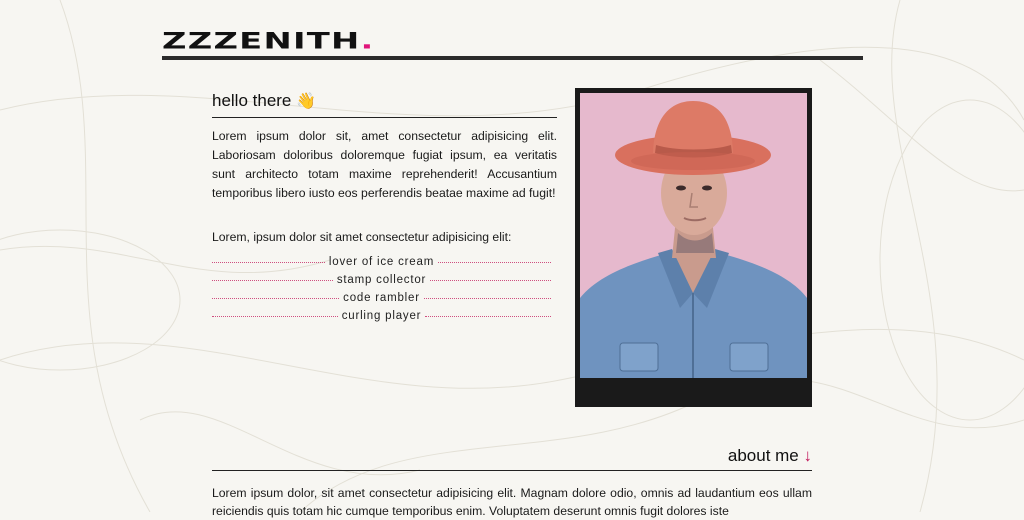  I want to click on like-label: stamp collector, so click(381, 280).